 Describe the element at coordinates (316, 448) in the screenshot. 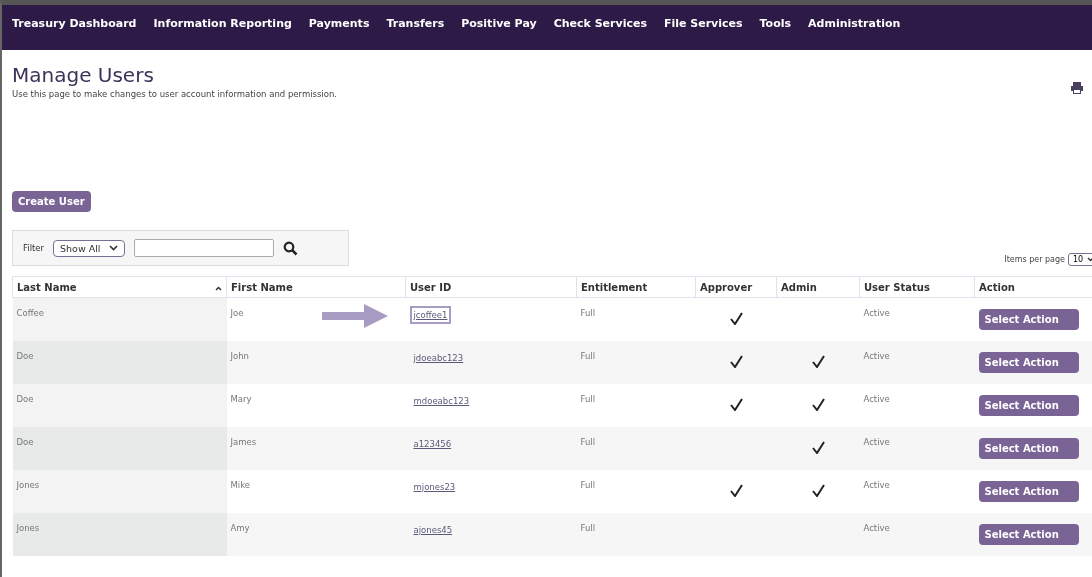

I see `table-cell: James` at that location.